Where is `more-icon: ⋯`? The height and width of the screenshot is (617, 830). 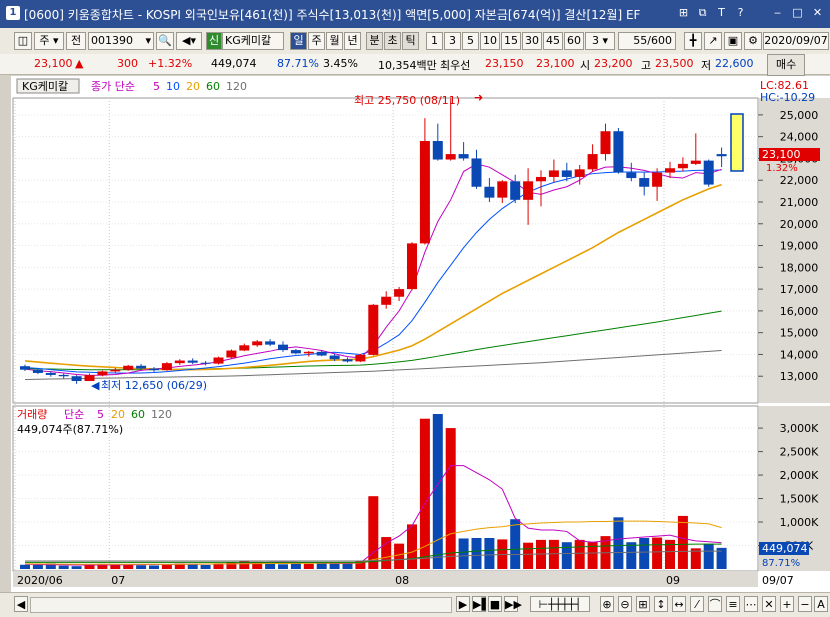
more-icon: ⋯ is located at coordinates (751, 604).